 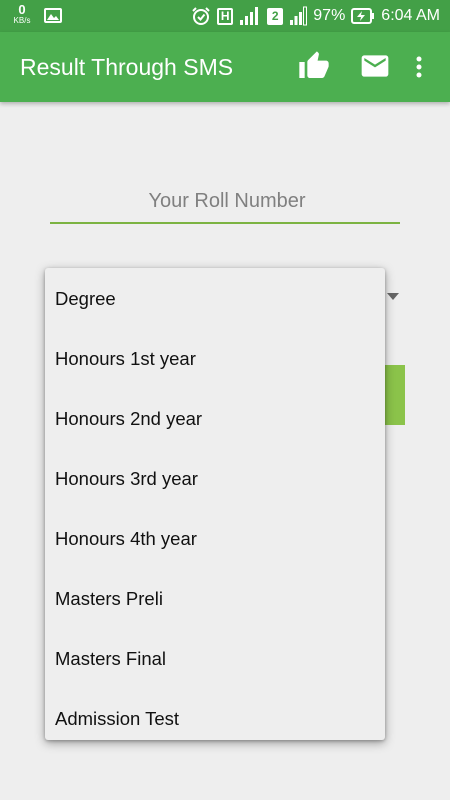 What do you see at coordinates (215, 419) in the screenshot?
I see `dropdown-item-honours-2nd-year: Honours 2nd year` at bounding box center [215, 419].